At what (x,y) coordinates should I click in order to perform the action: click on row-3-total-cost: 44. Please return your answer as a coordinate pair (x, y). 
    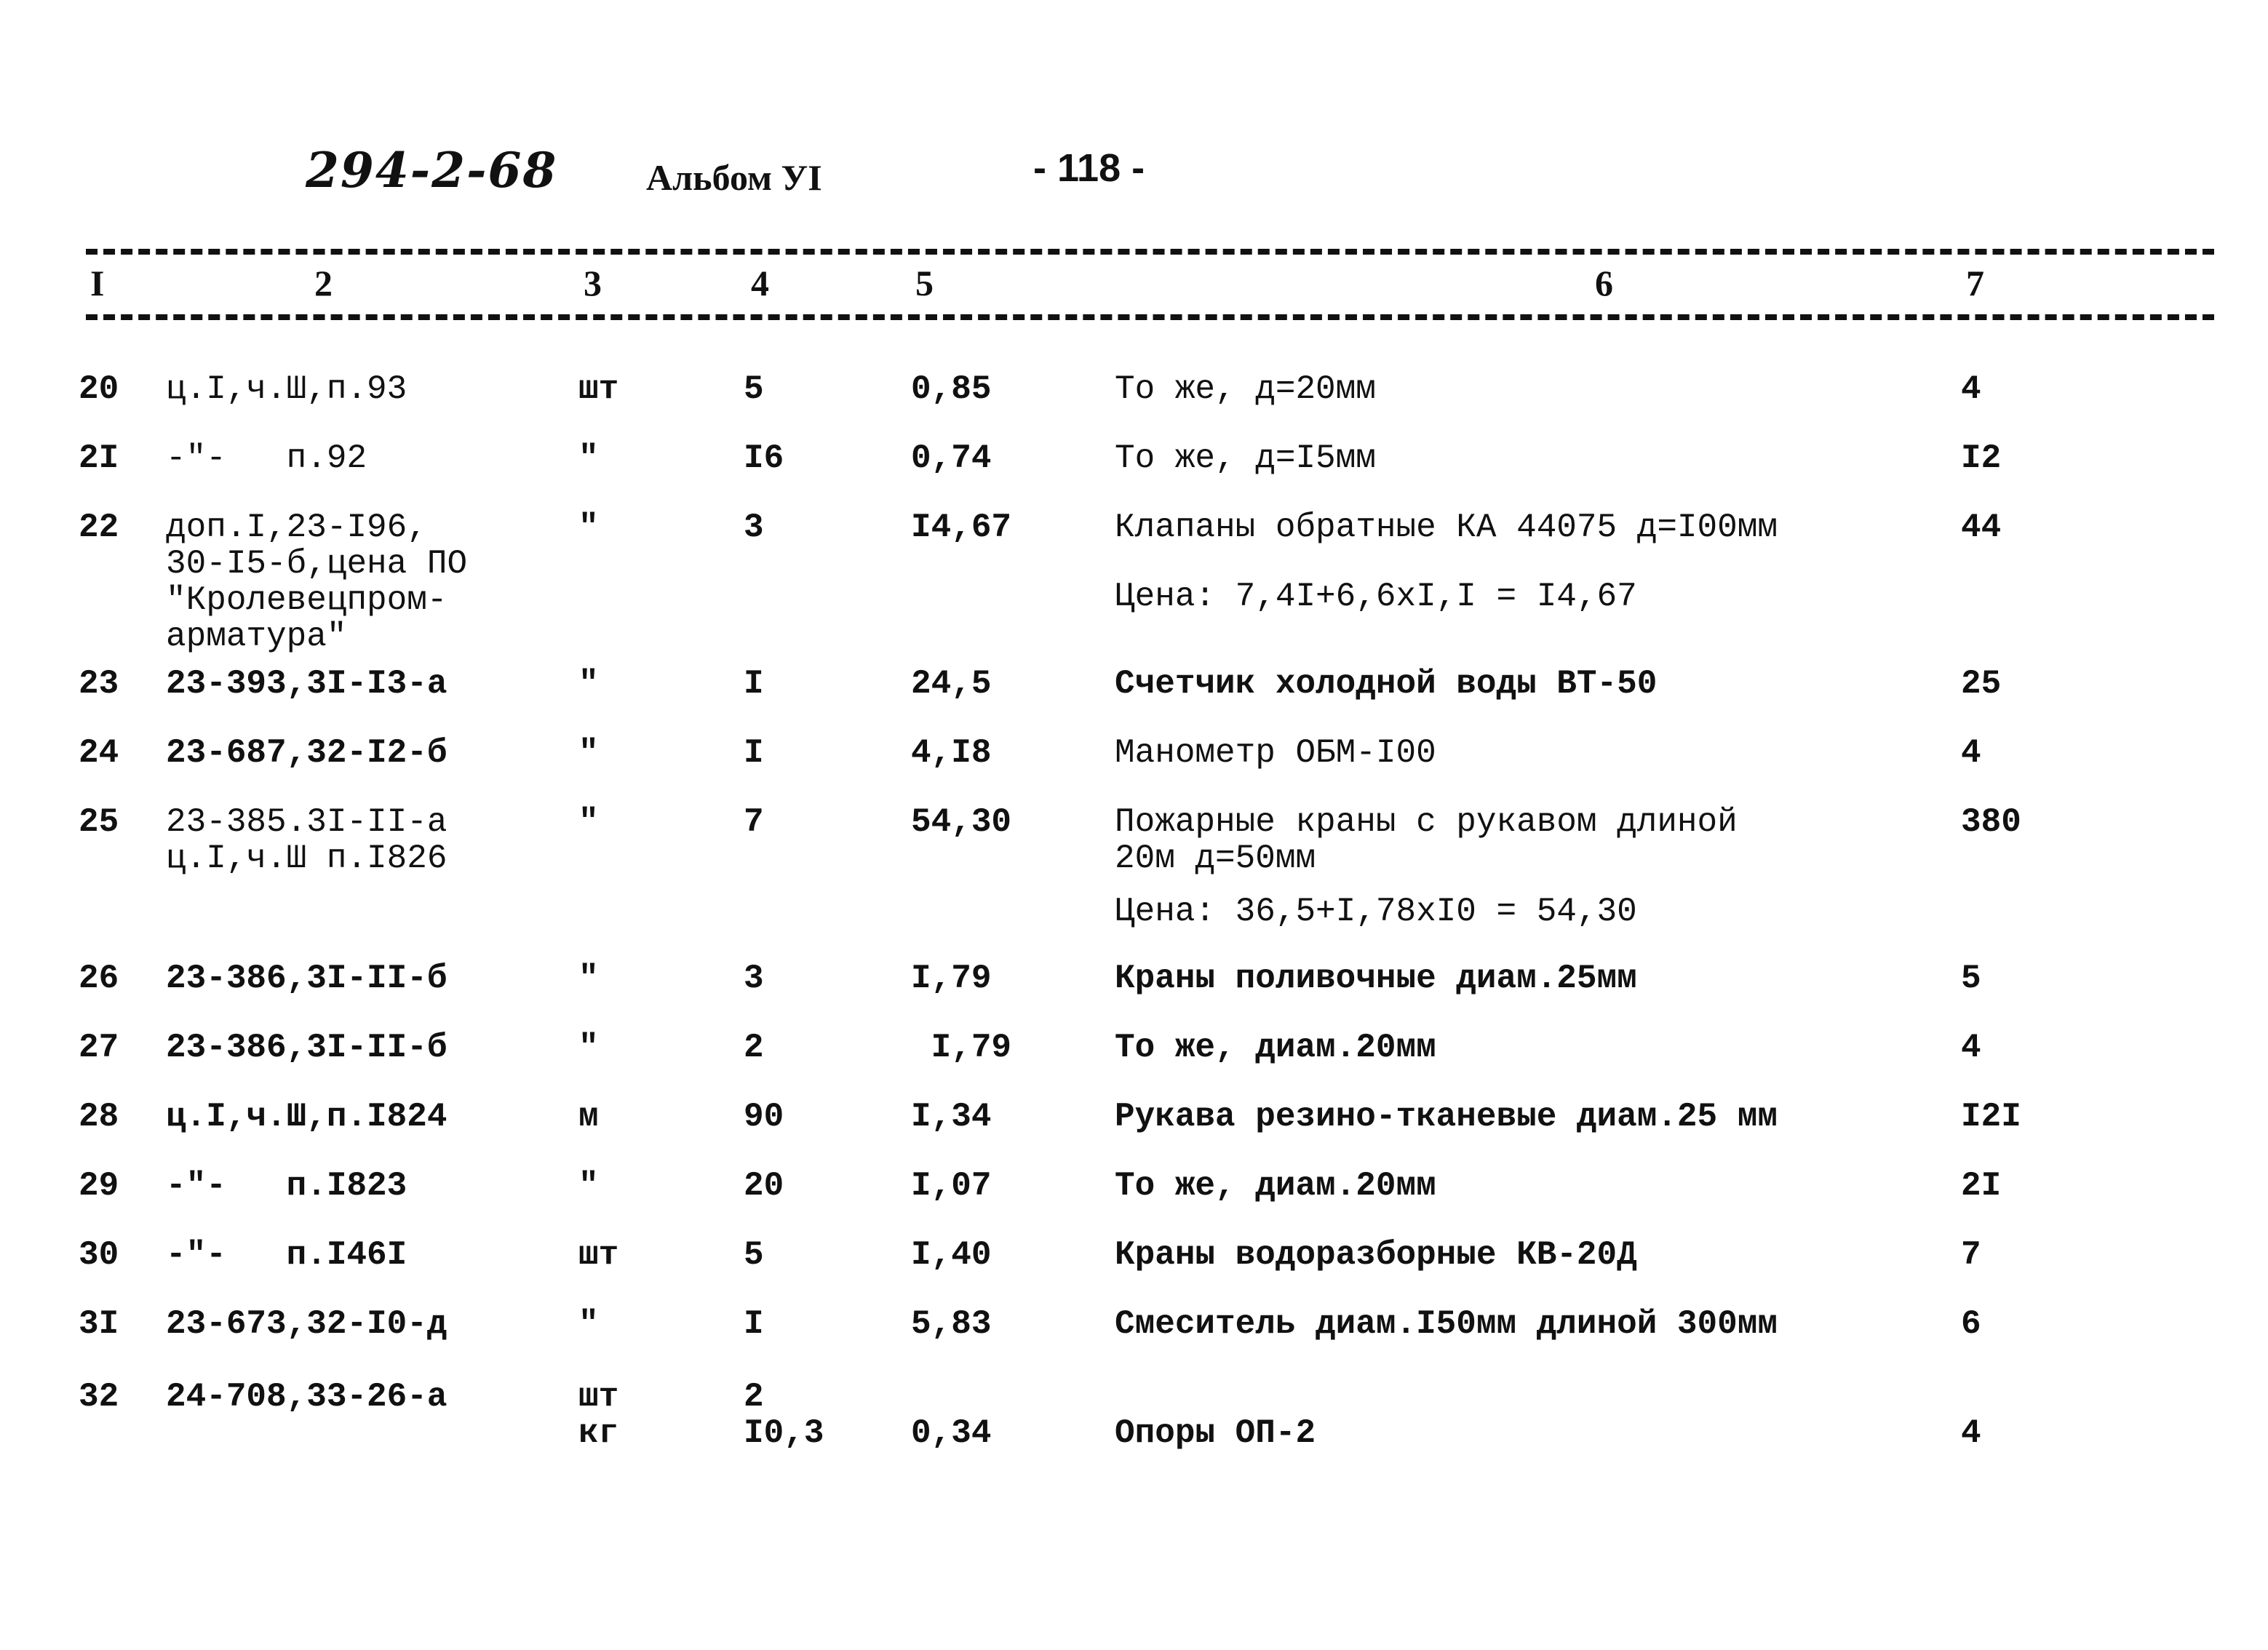
    Looking at the image, I should click on (1981, 527).